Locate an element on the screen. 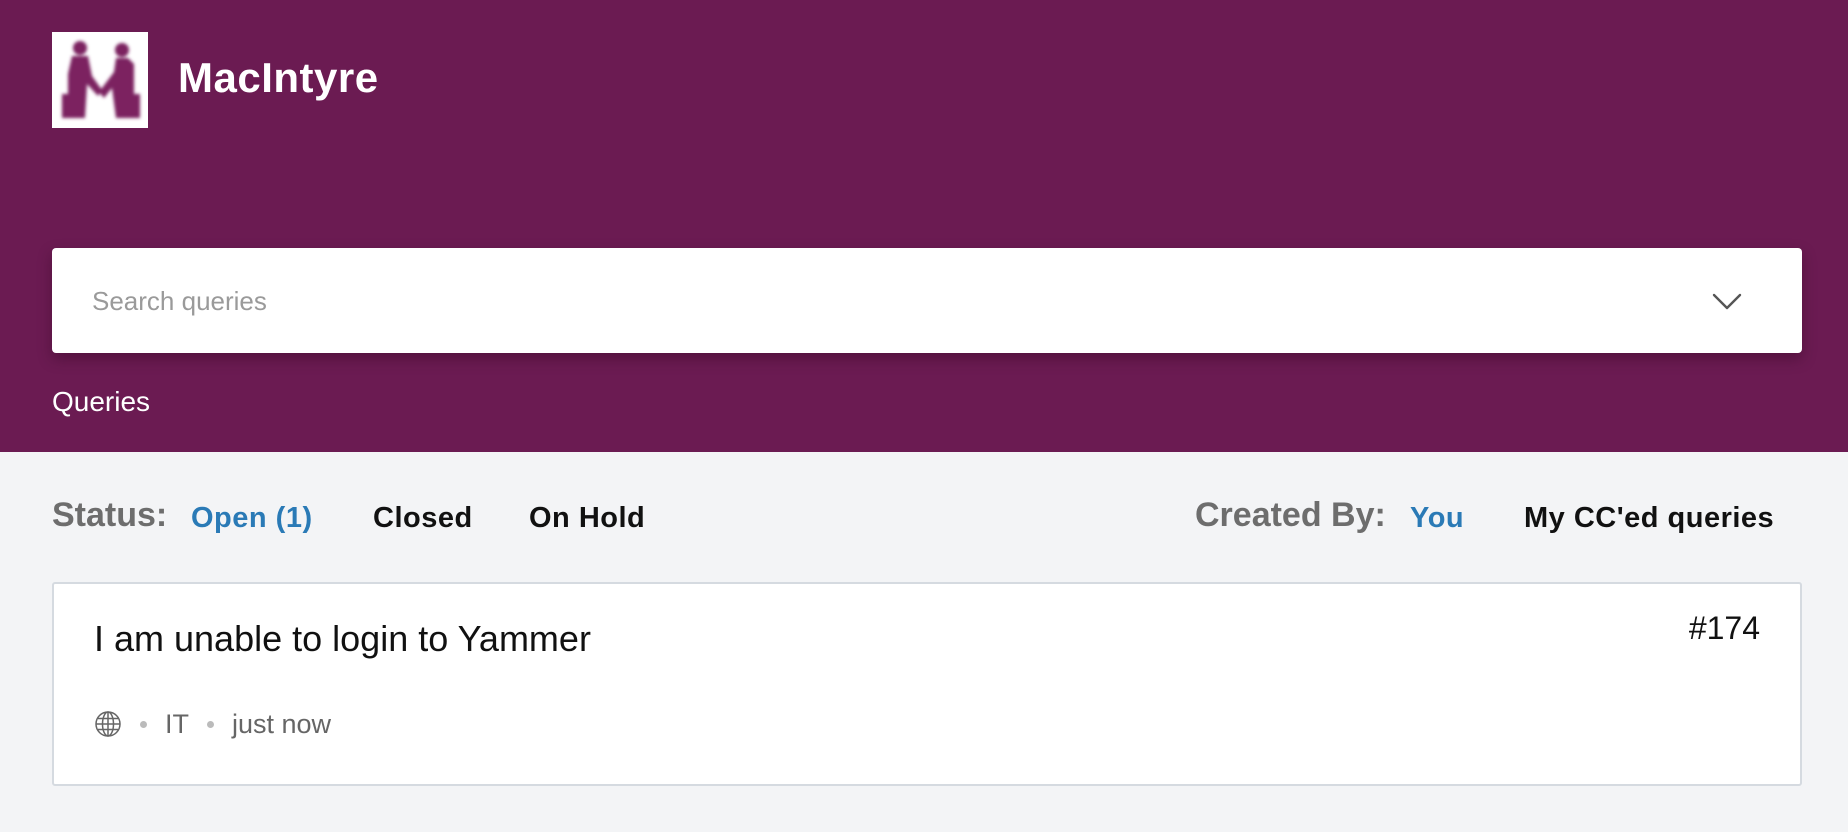 This screenshot has width=1848, height=832. search-bar is located at coordinates (927, 300).